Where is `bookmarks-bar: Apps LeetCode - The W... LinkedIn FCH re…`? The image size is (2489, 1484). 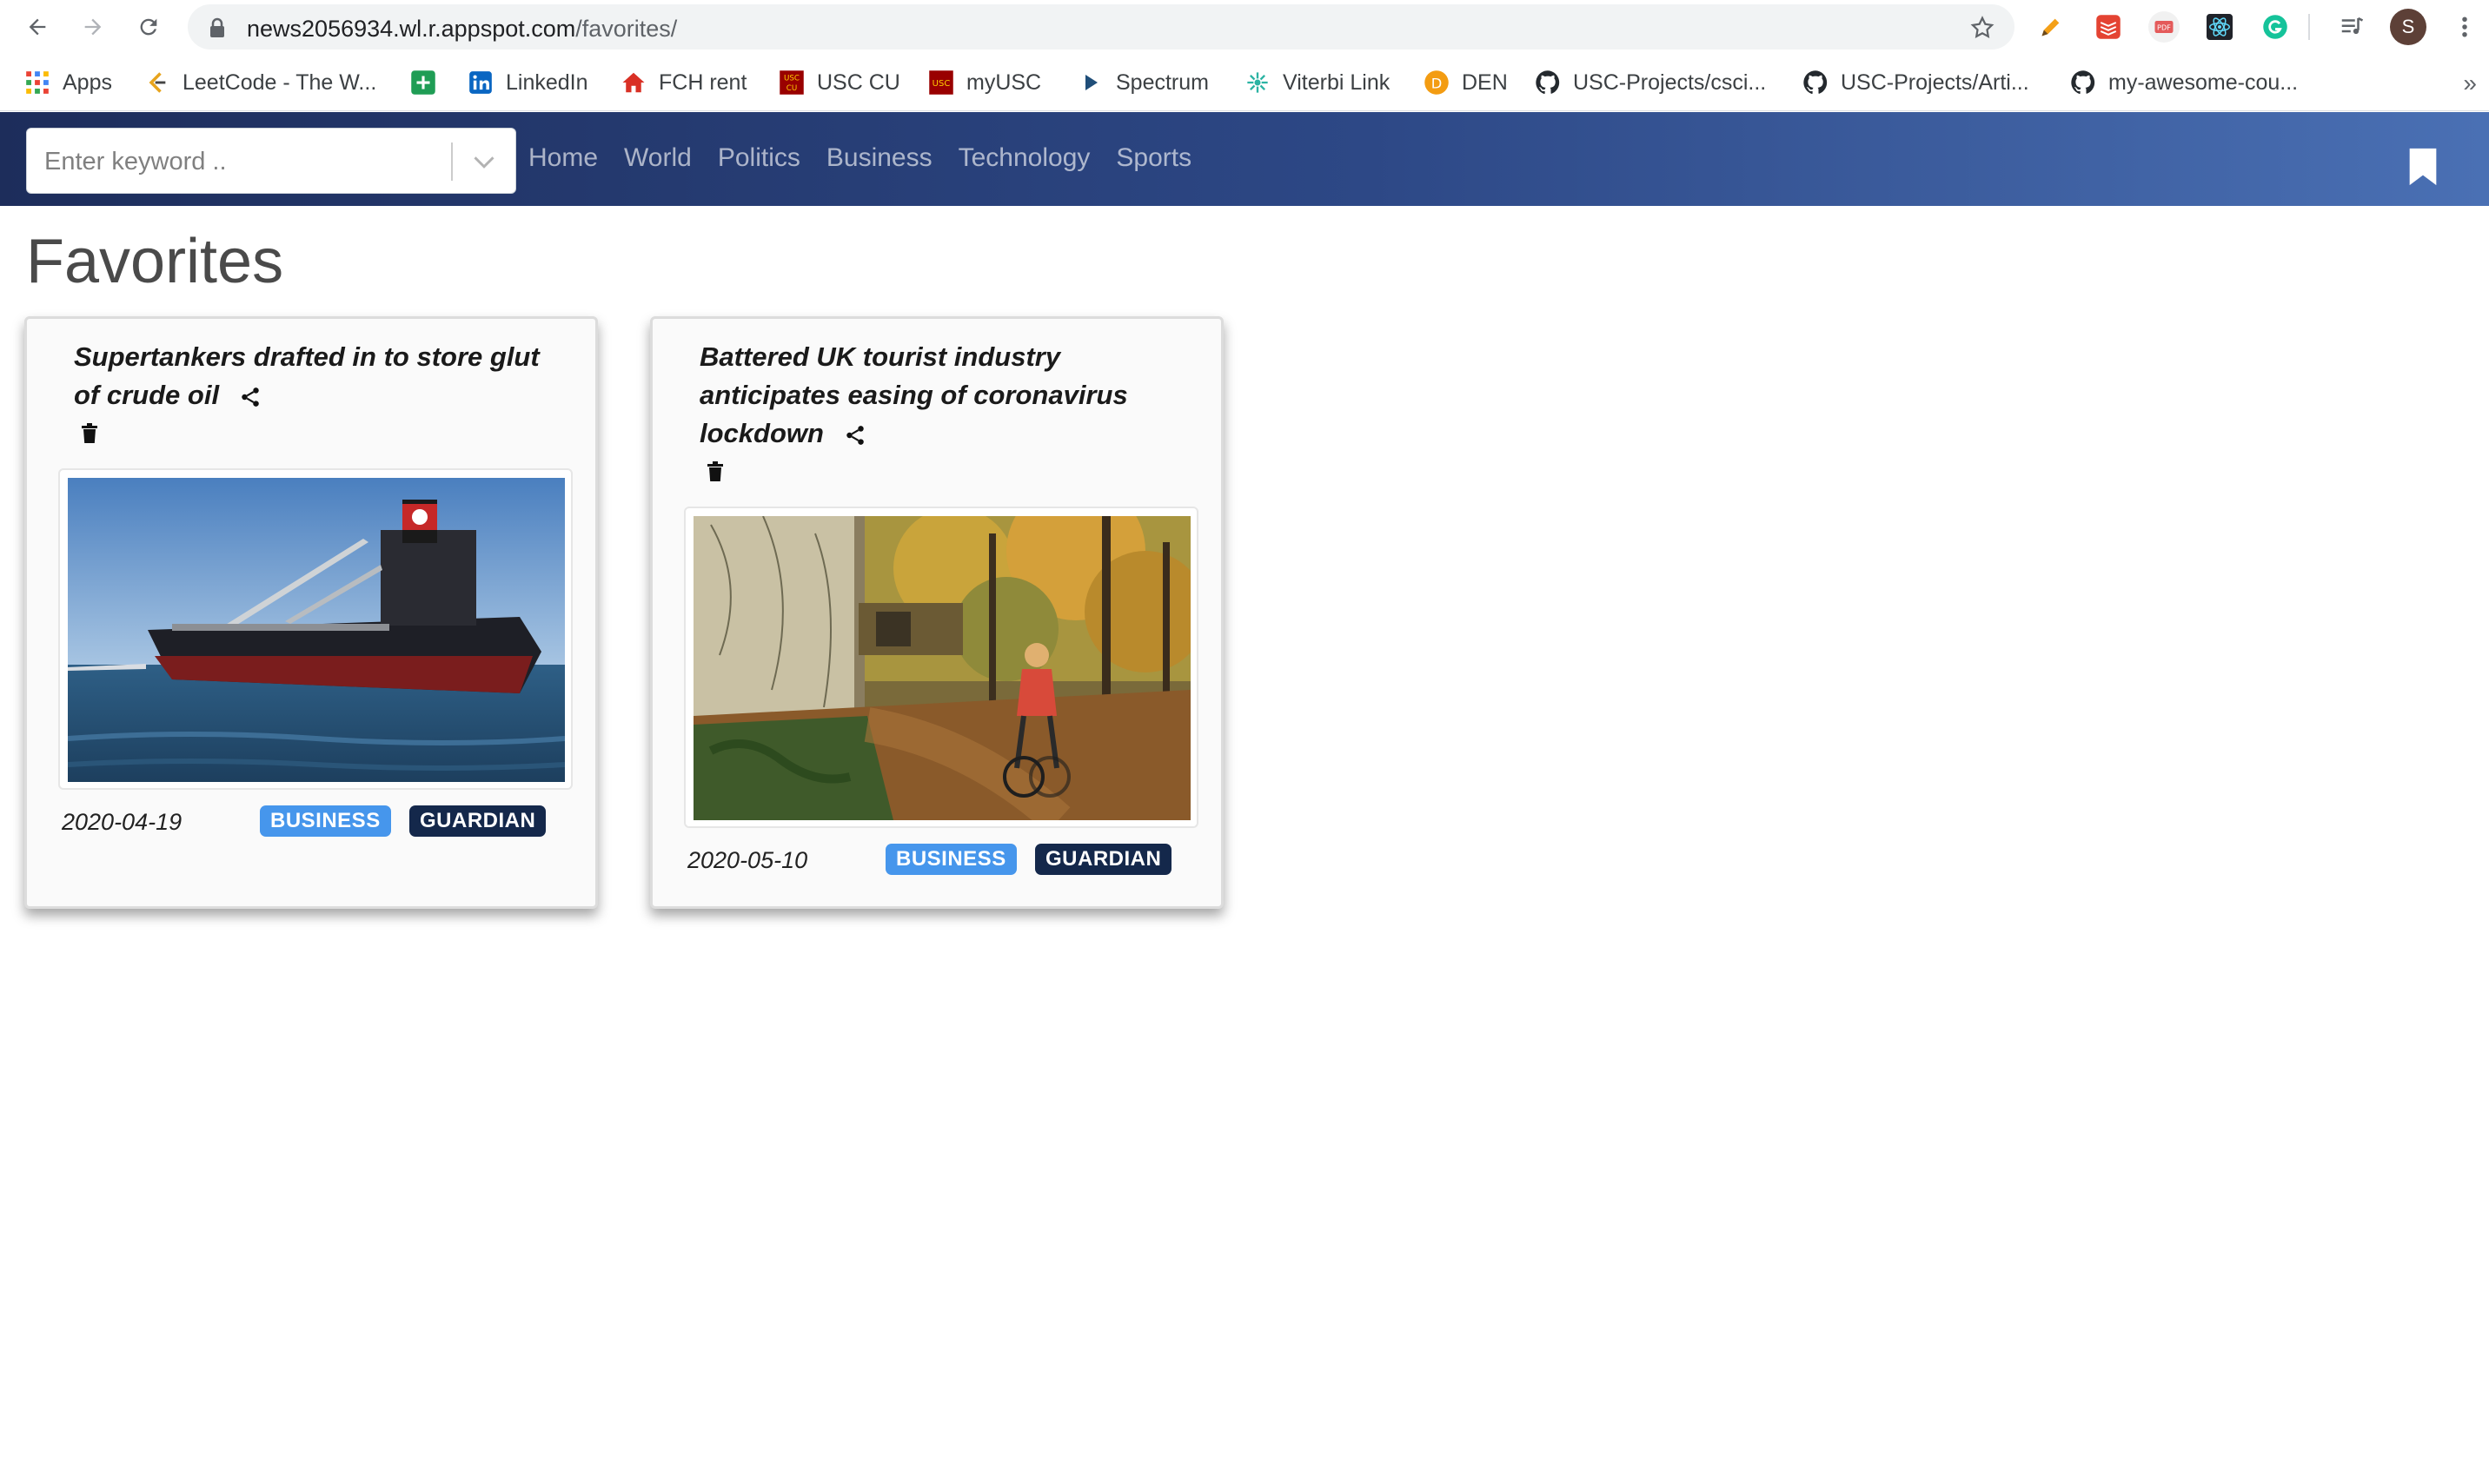 bookmarks-bar: Apps LeetCode - The W... LinkedIn FCH re… is located at coordinates (1244, 82).